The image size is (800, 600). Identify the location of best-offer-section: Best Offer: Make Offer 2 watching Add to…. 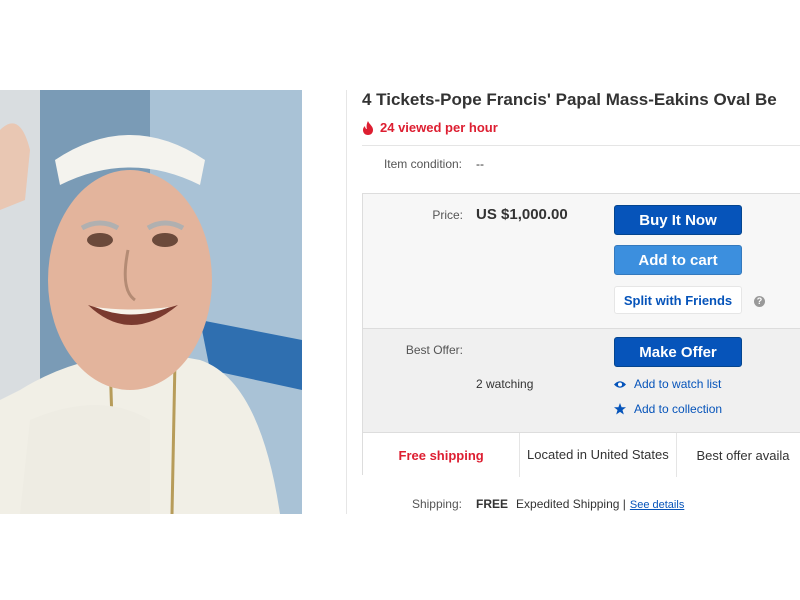
(581, 380).